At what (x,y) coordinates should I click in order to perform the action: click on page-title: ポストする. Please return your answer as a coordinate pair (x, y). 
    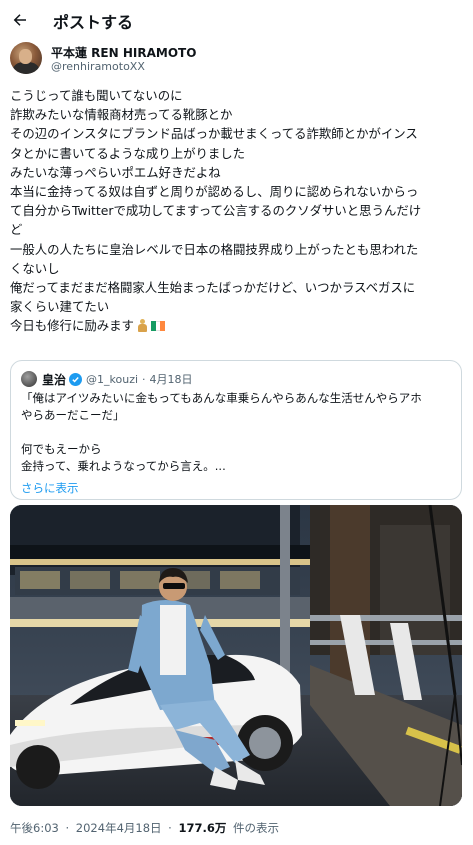
    Looking at the image, I should click on (93, 22).